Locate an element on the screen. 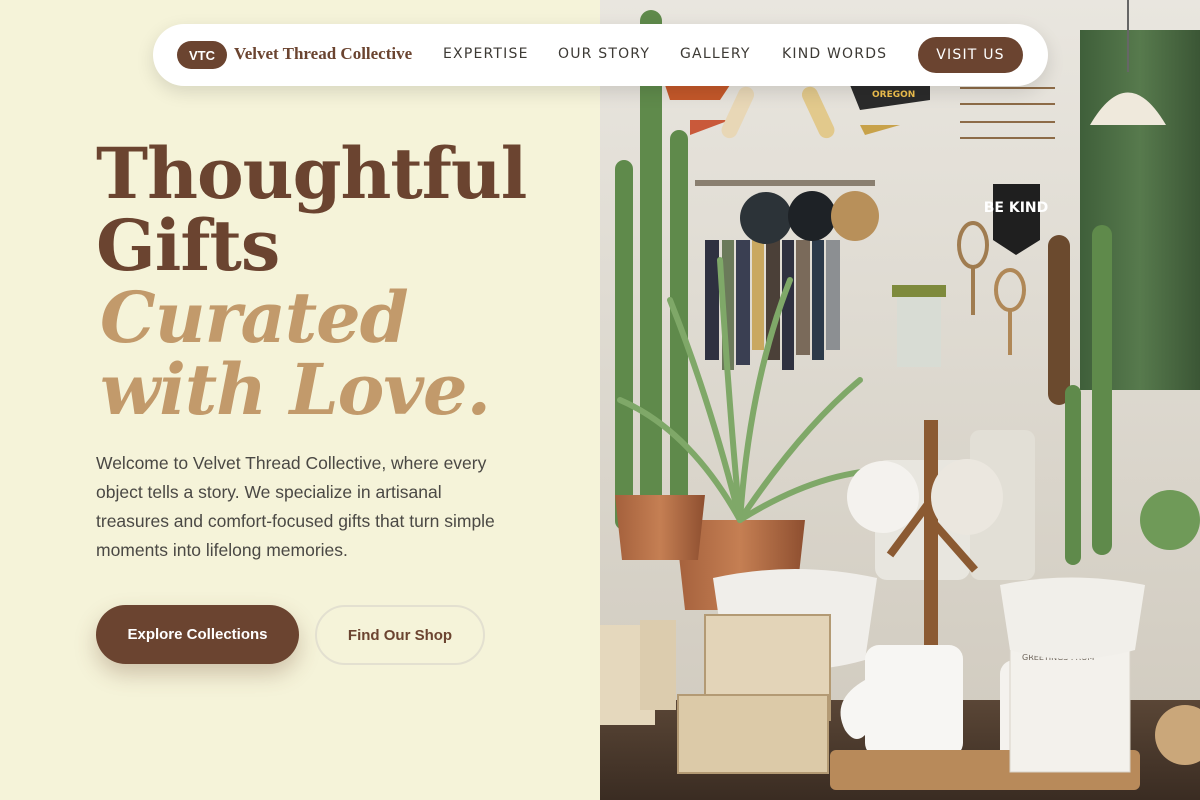  nav-link-gallery: GALLERY is located at coordinates (715, 54).